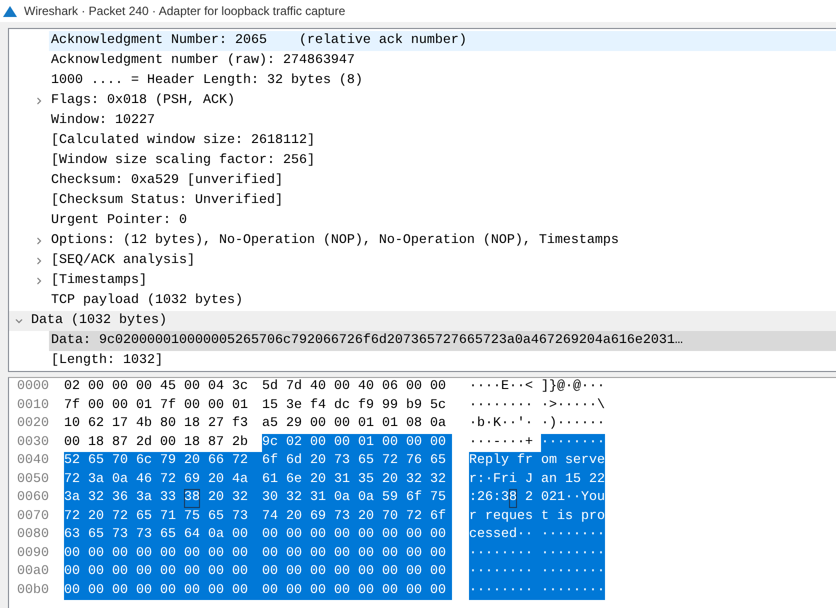 This screenshot has width=836, height=608. I want to click on hex-bytes: 00 18 87 2d 00 18 87 2b, so click(156, 443).